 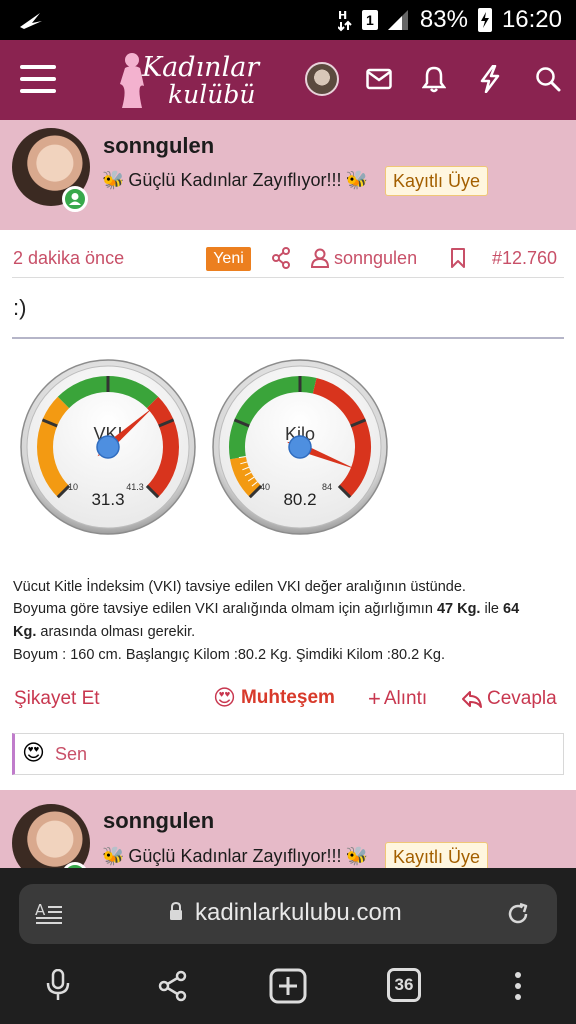 I want to click on logo-line2: kulübü, so click(x=212, y=94).